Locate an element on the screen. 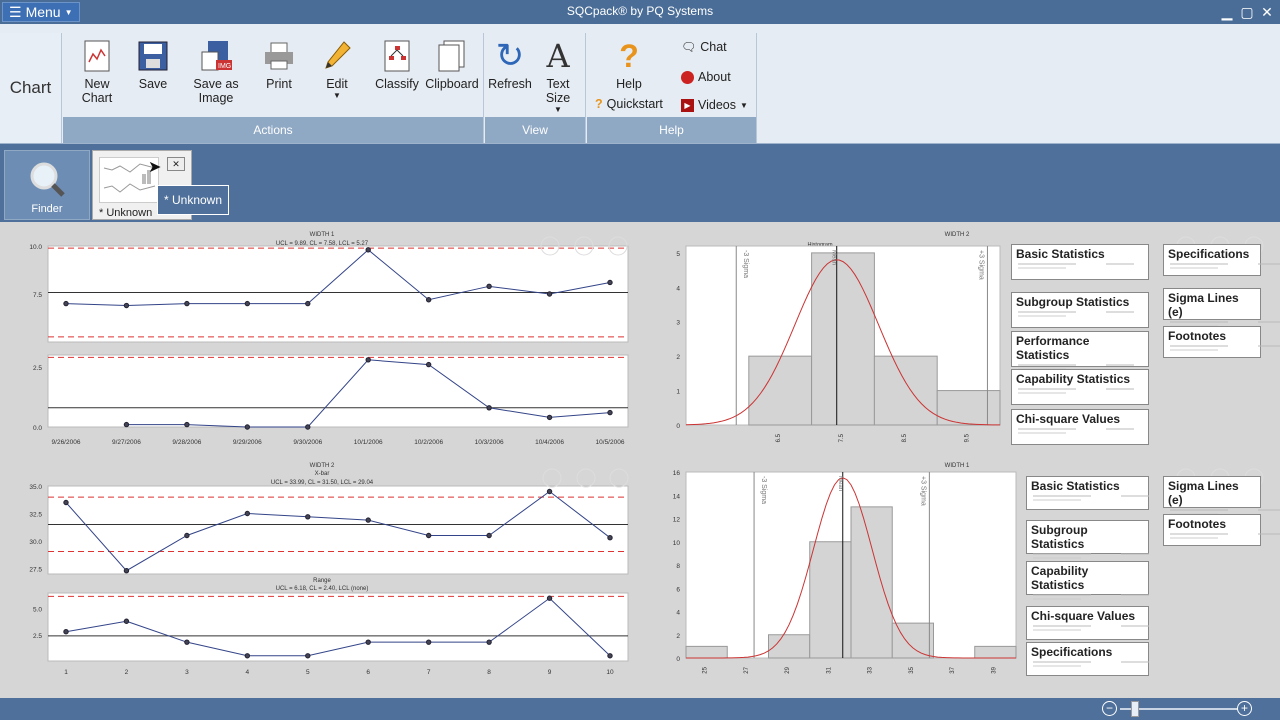 The width and height of the screenshot is (1280, 720). refresh-button: ↻ Refresh is located at coordinates (510, 64).